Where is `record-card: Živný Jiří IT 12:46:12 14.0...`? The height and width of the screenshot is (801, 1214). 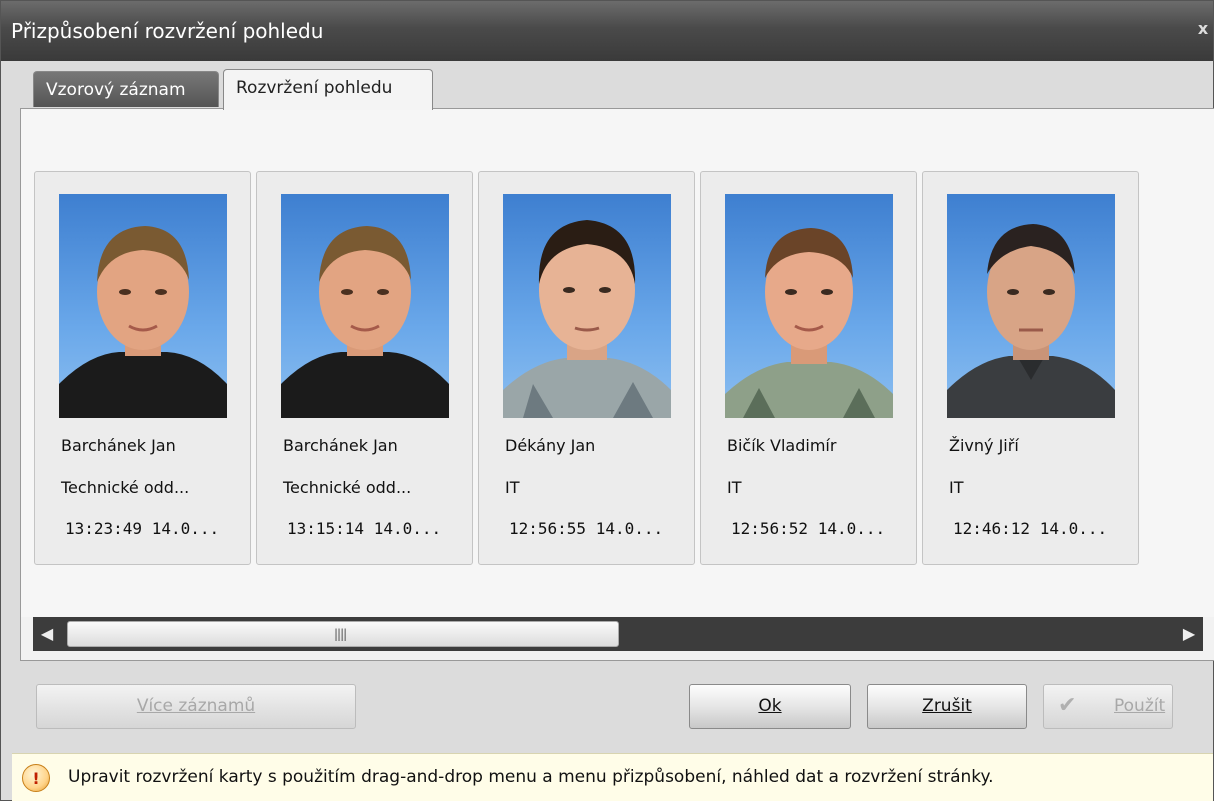
record-card: Živný Jiří IT 12:46:12 14.0... is located at coordinates (1030, 368).